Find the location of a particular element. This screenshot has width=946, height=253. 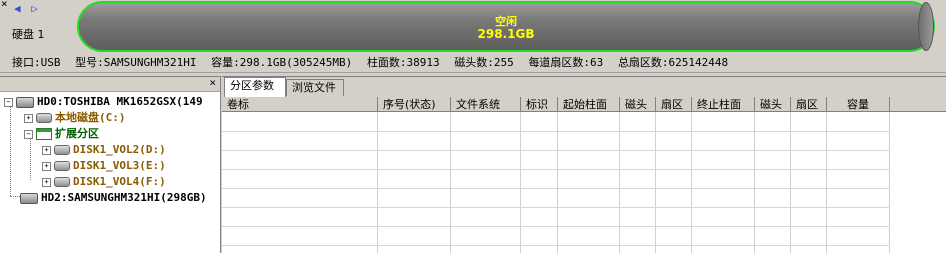

disk-nav-arrows-icon: ◀ ▷ is located at coordinates (27, 8).